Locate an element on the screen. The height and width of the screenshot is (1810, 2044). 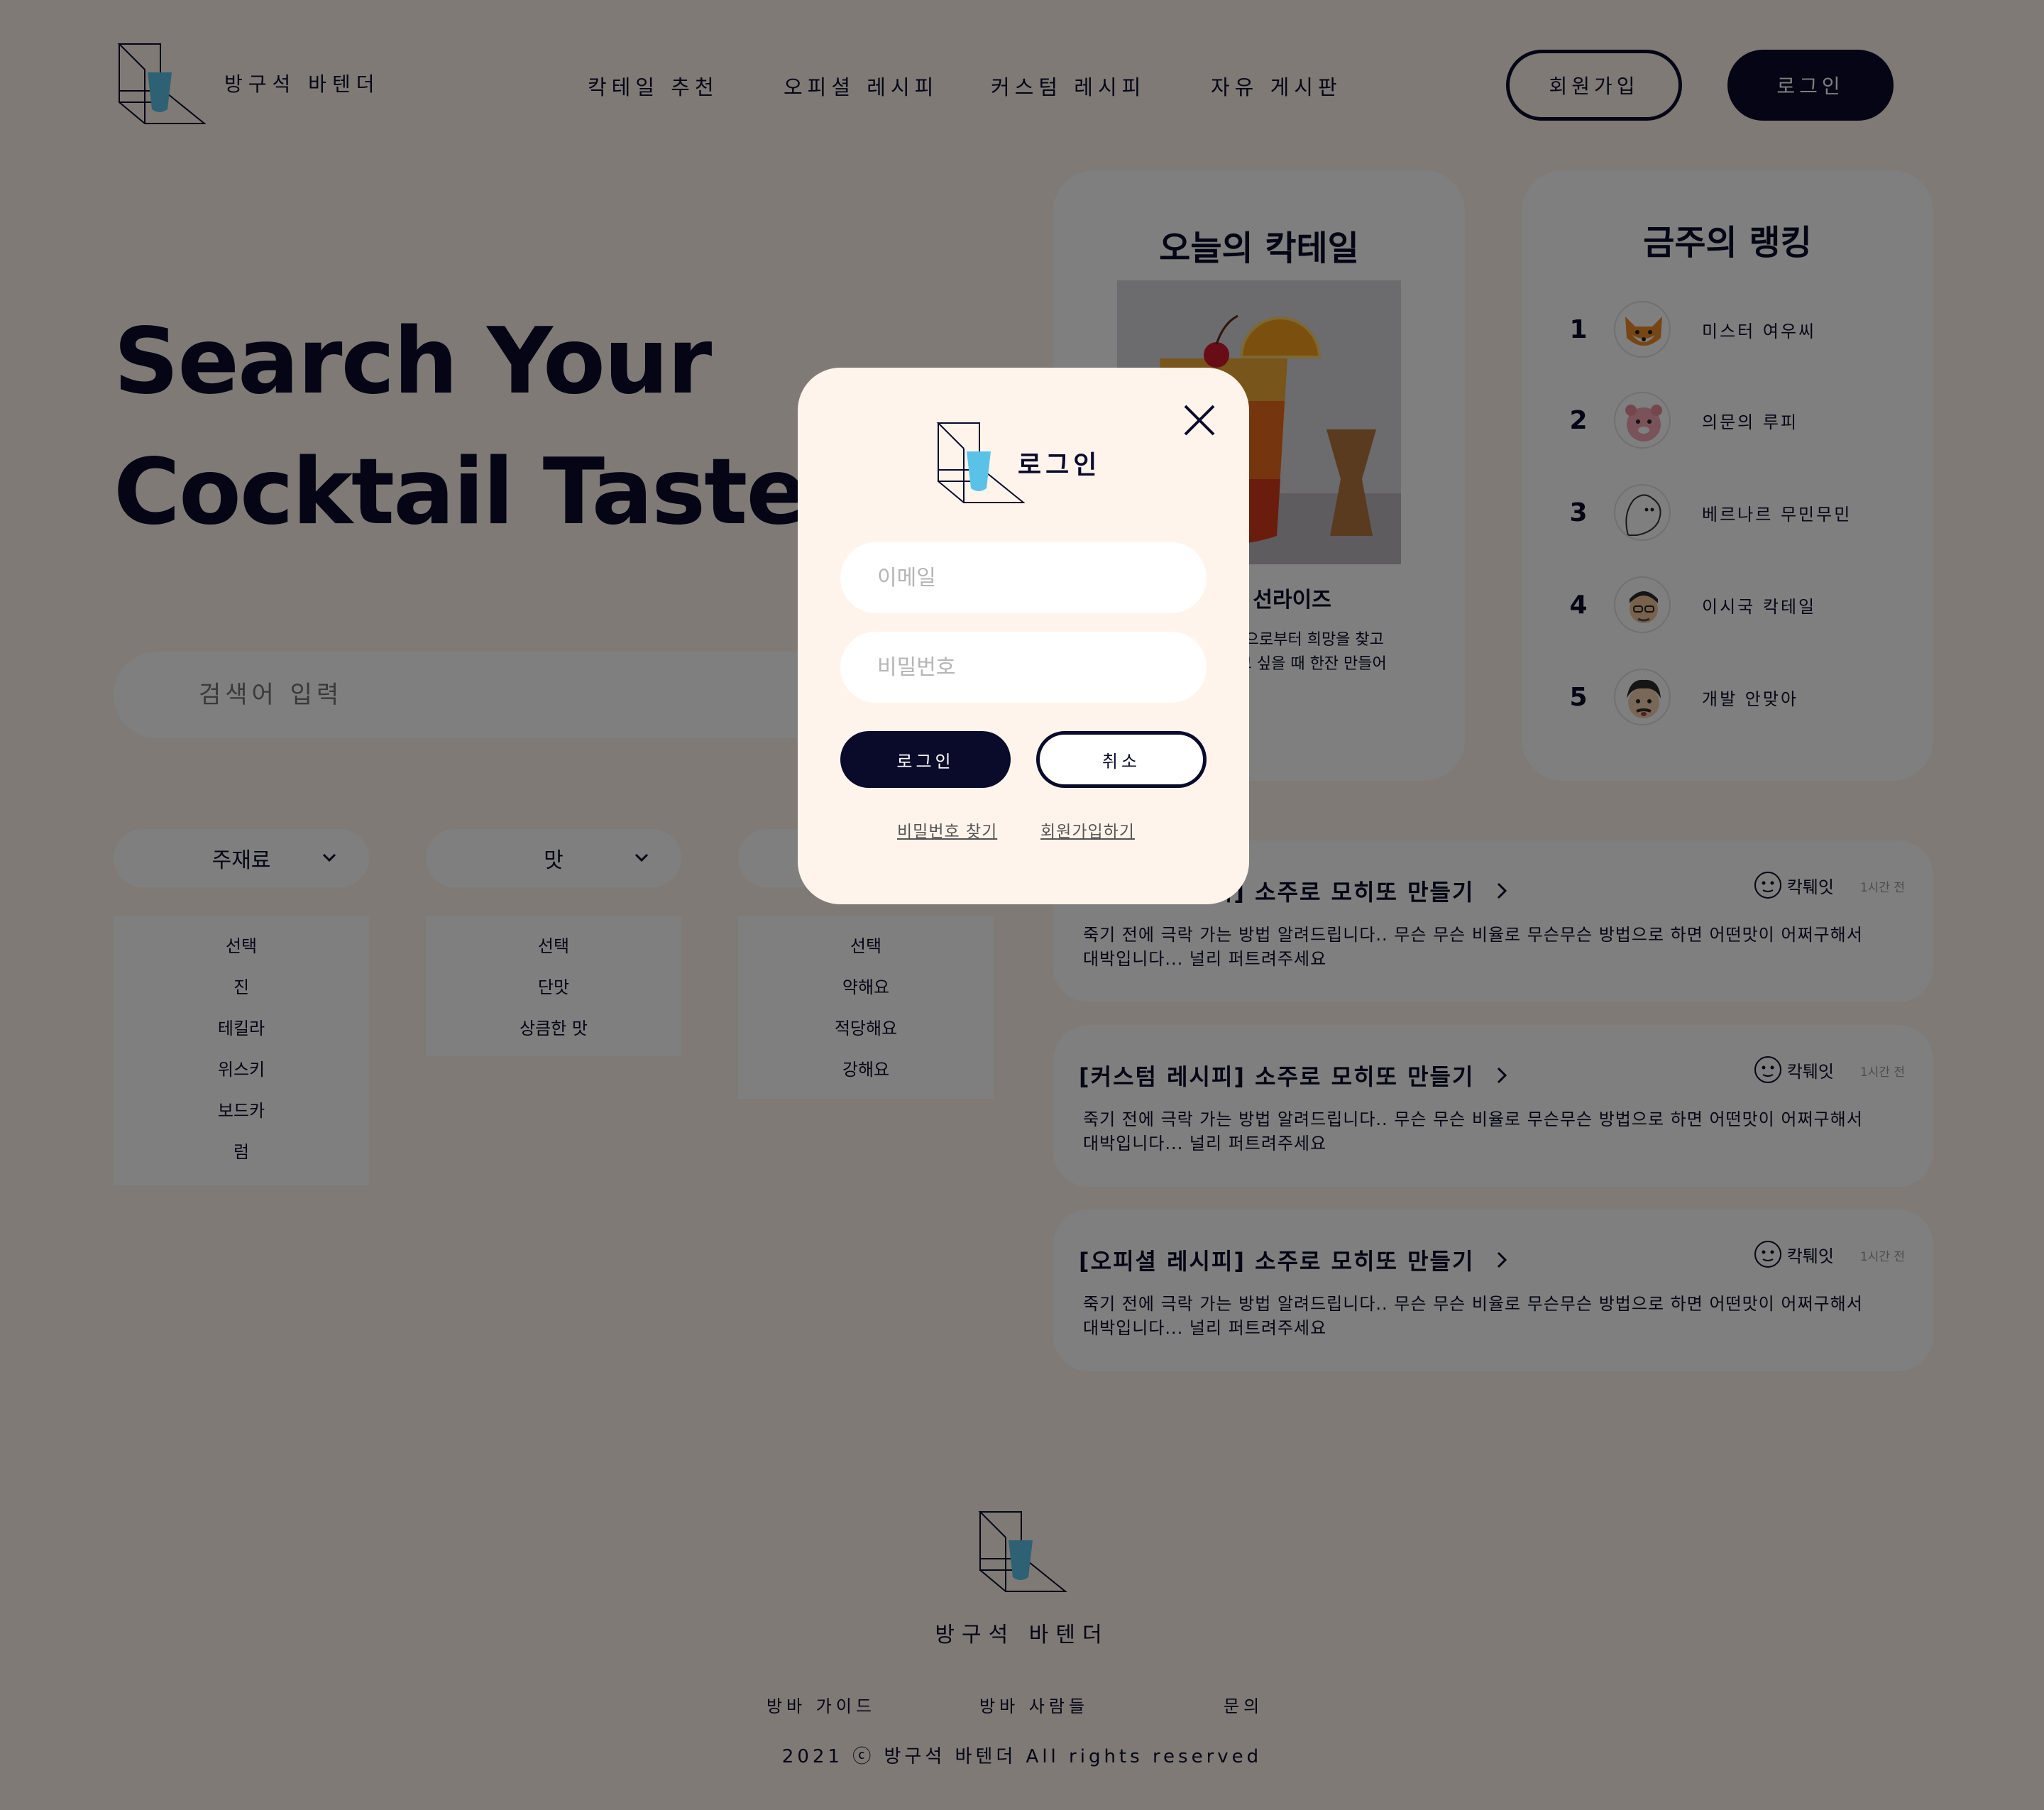
signup-link: 회원가입하기 is located at coordinates (1087, 830).